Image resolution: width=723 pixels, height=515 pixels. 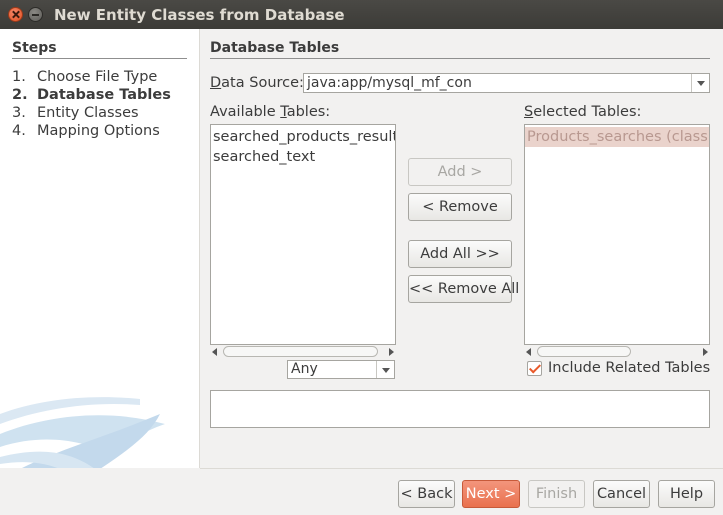 I want to click on include-related-label: Include Related Tables, so click(x=629, y=368).